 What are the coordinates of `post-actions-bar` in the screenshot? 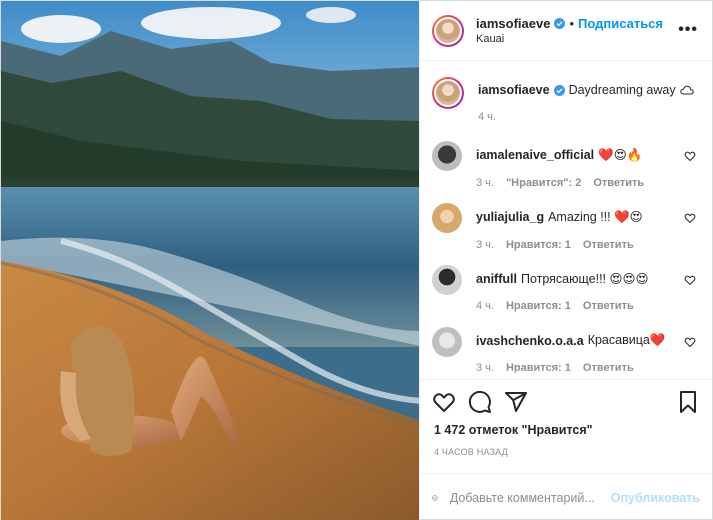 It's located at (566, 401).